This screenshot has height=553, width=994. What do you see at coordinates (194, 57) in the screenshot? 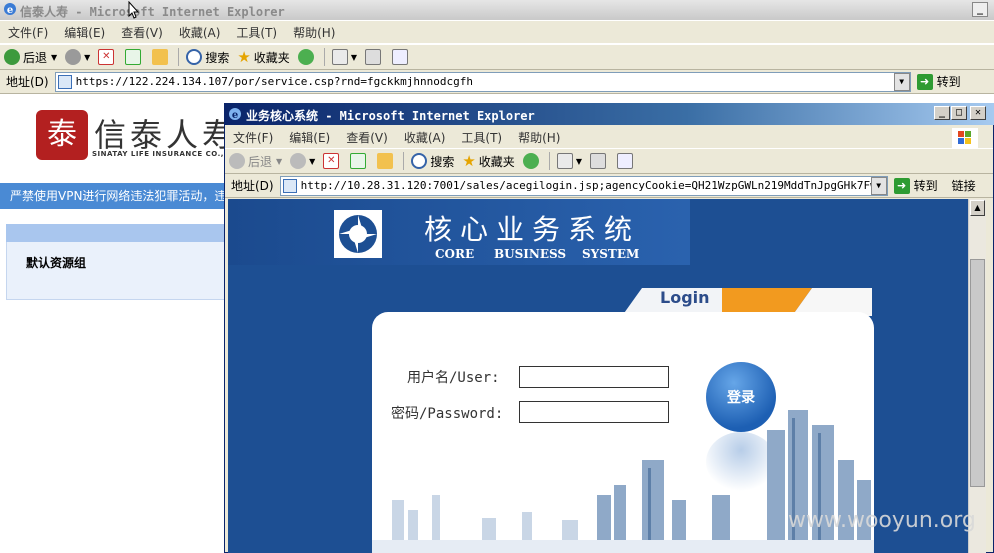
I see `search-icon` at bounding box center [194, 57].